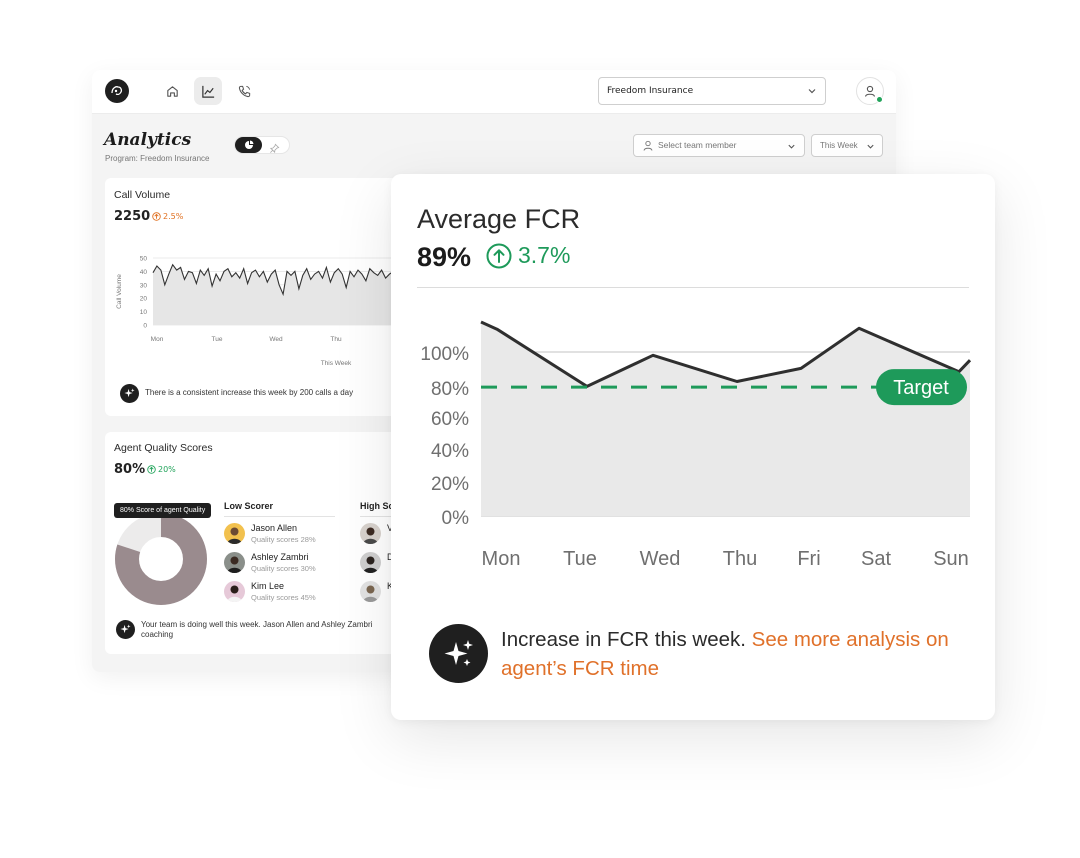  I want to click on fcr-divider, so click(693, 287).